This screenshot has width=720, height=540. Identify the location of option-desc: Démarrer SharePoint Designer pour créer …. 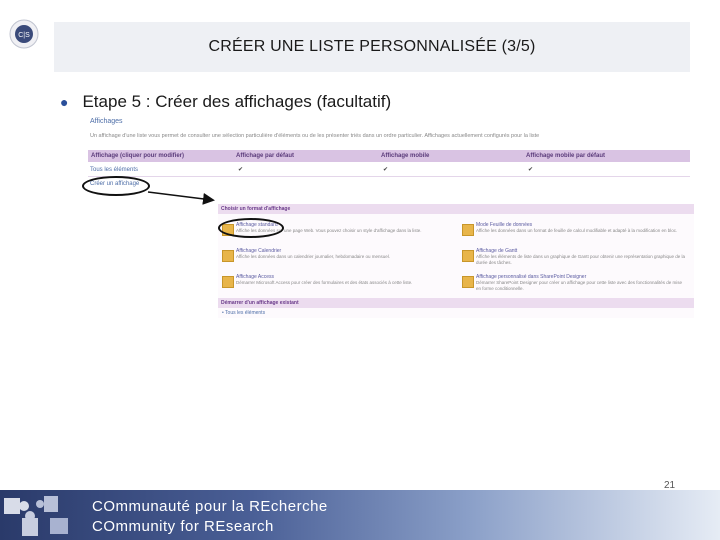
(579, 285).